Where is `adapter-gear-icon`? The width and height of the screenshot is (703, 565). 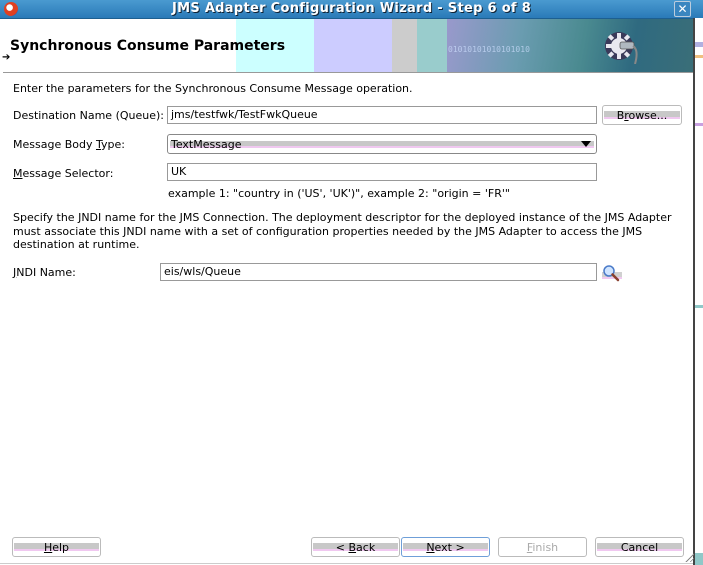
adapter-gear-icon is located at coordinates (621, 48).